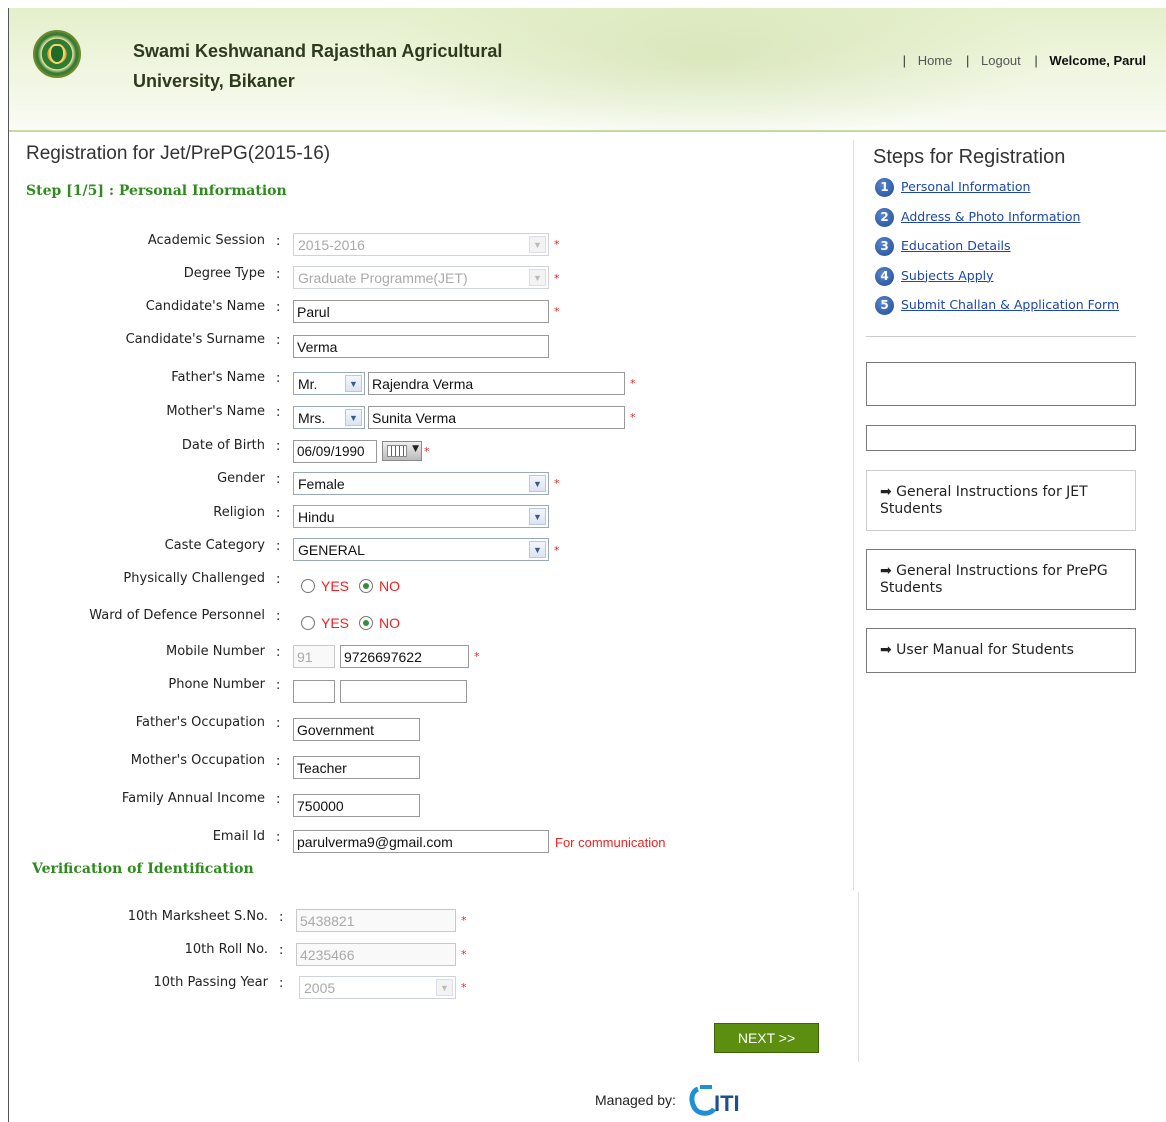 This screenshot has width=1166, height=1122. Describe the element at coordinates (335, 451) in the screenshot. I see `dob-input: 06/09/1990` at that location.